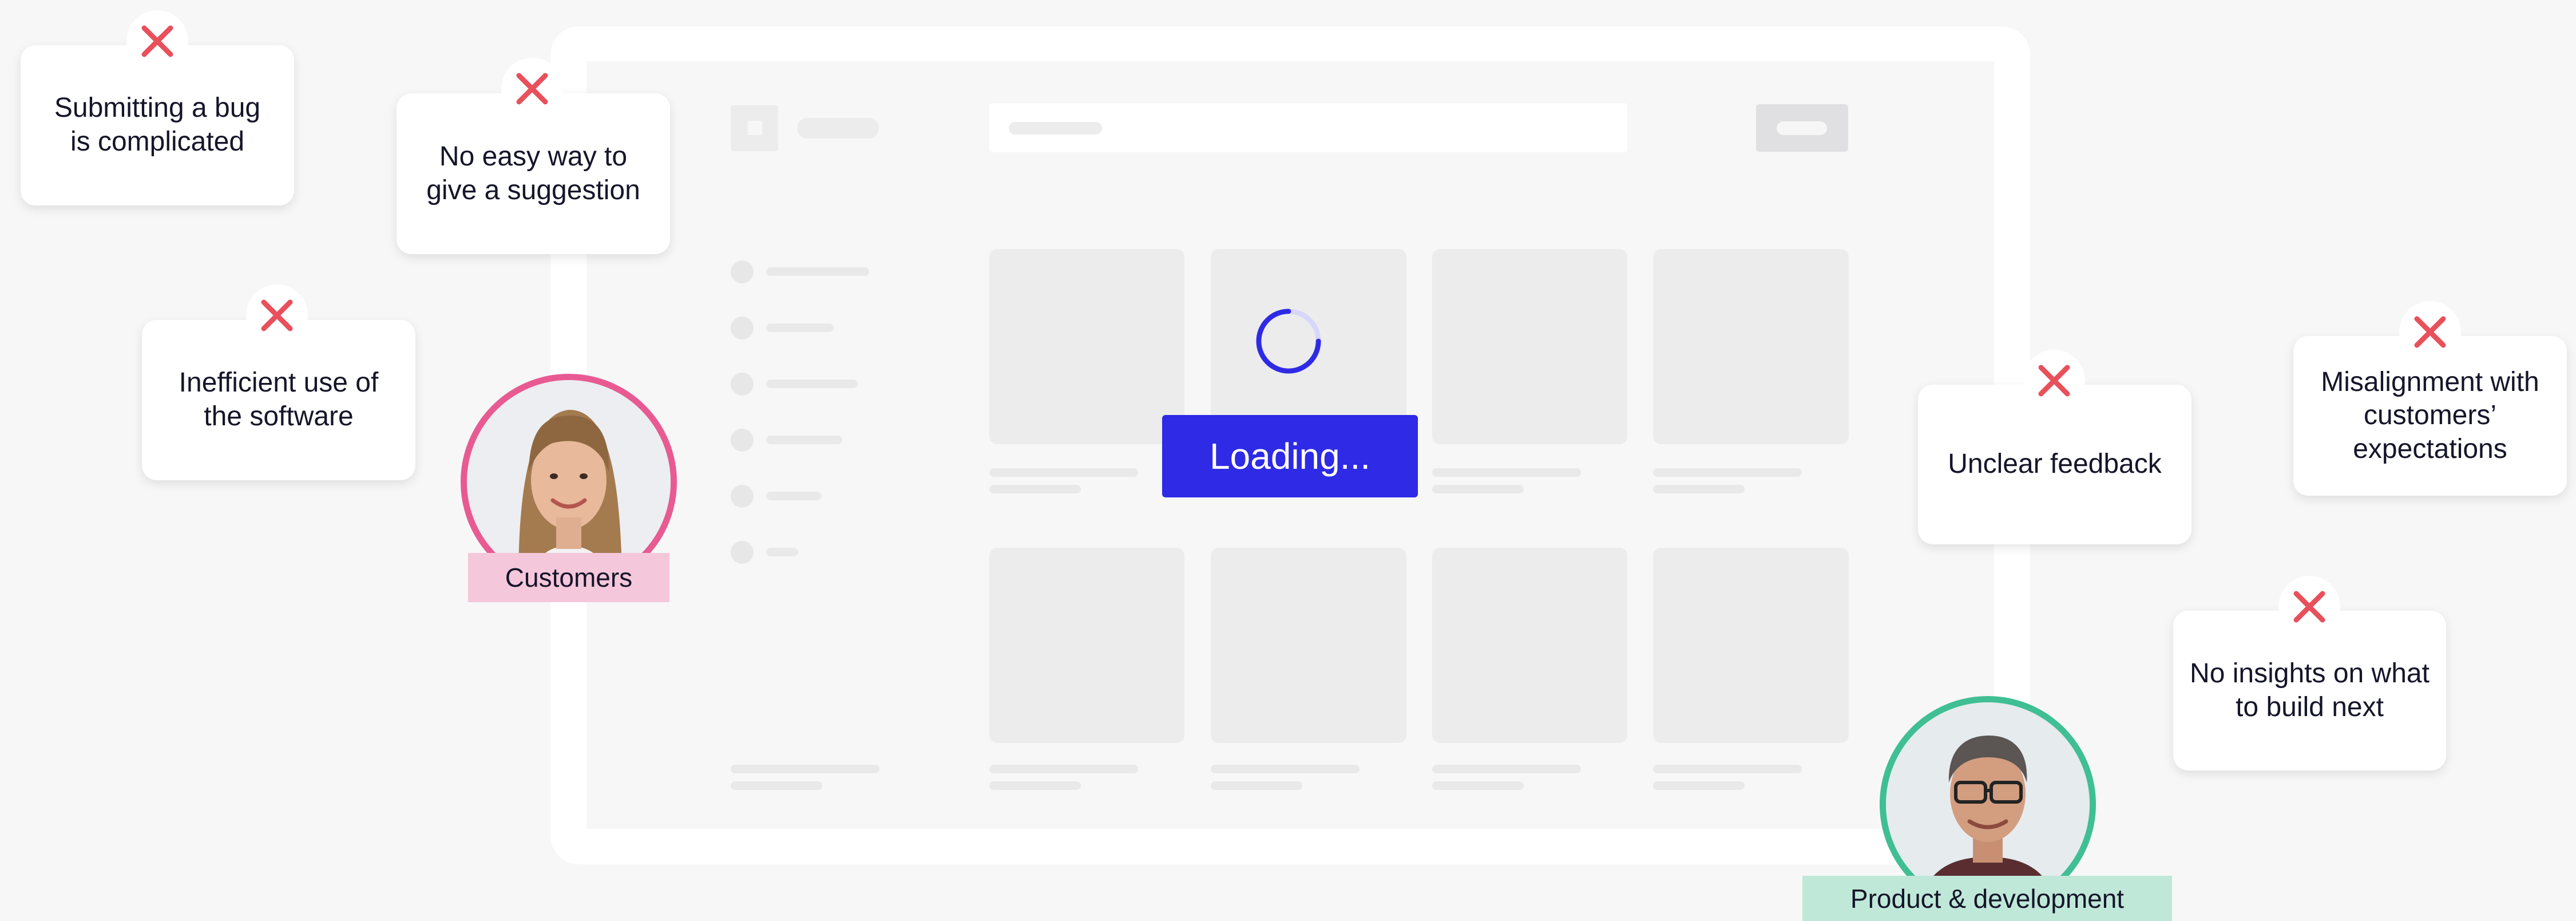 Image resolution: width=2576 pixels, height=921 pixels. Describe the element at coordinates (838, 129) in the screenshot. I see `brand-placeholder` at that location.